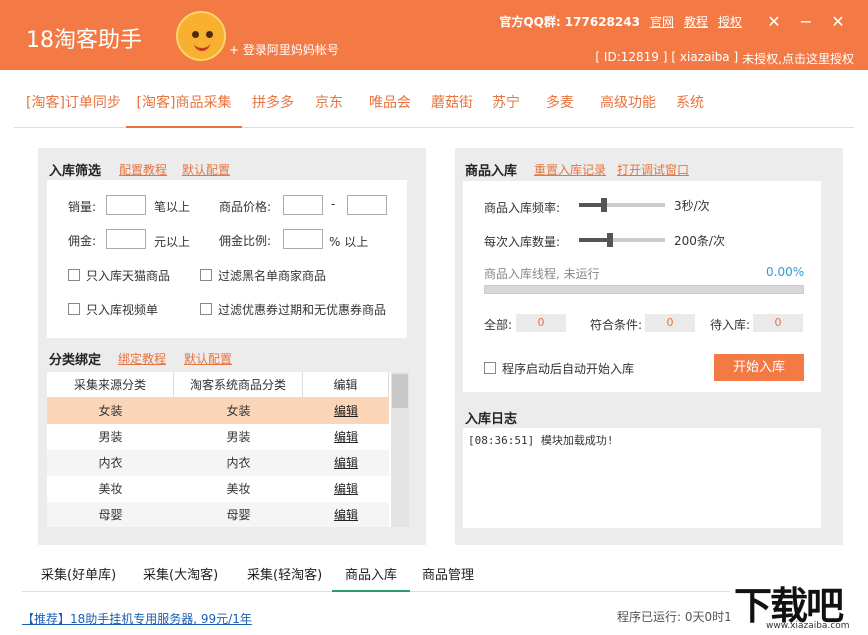 The image size is (868, 635). What do you see at coordinates (631, 57) in the screenshot?
I see `account-id: [ ID:12819 ]` at bounding box center [631, 57].